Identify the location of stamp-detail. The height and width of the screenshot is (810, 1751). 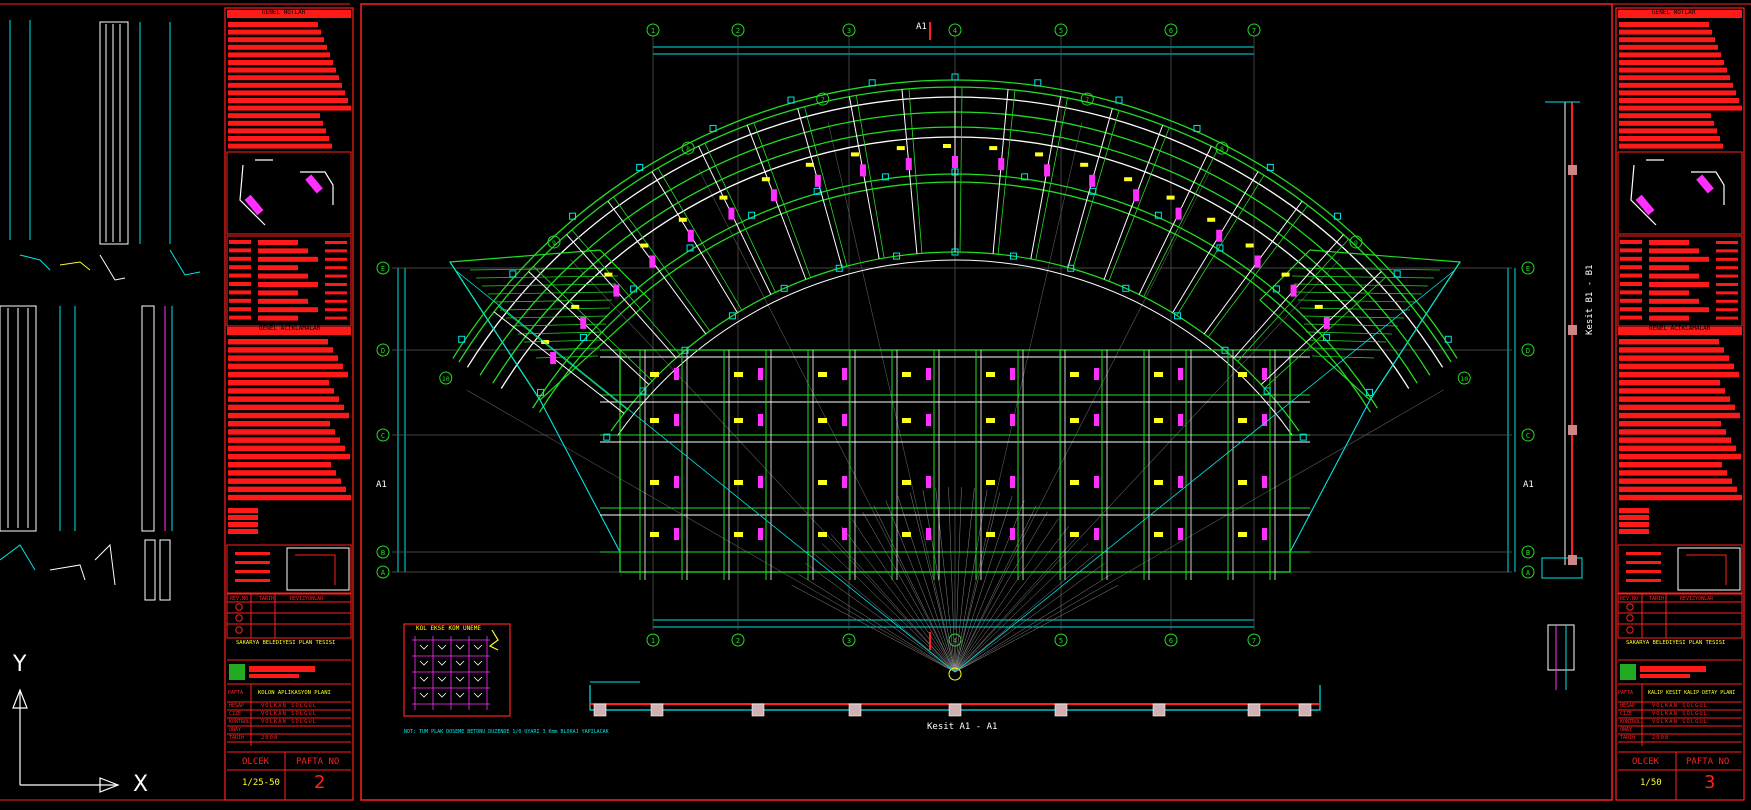
(1709, 569).